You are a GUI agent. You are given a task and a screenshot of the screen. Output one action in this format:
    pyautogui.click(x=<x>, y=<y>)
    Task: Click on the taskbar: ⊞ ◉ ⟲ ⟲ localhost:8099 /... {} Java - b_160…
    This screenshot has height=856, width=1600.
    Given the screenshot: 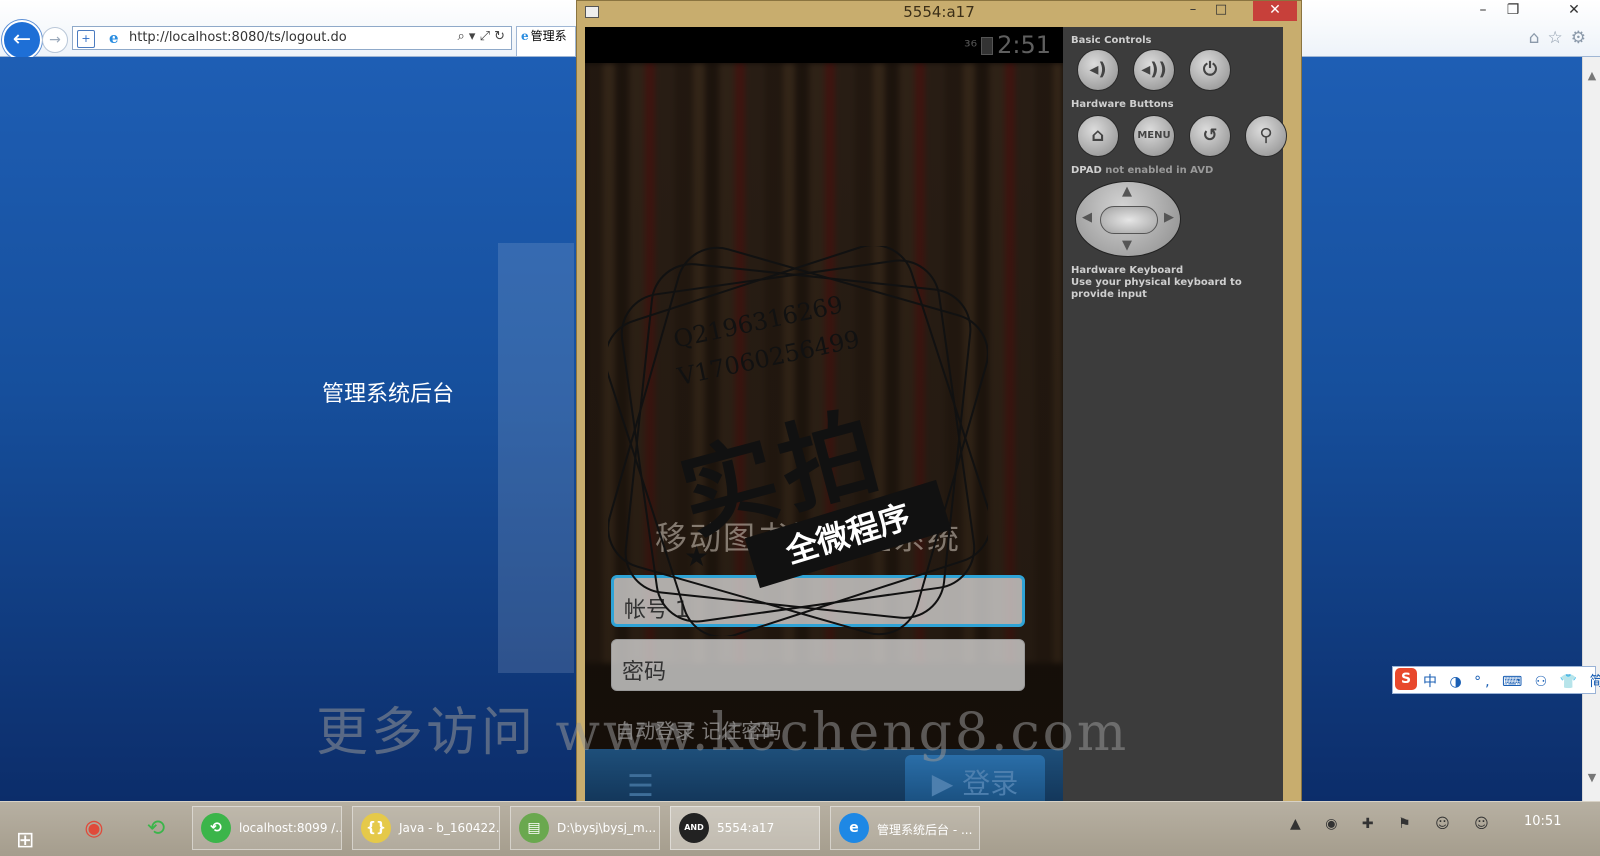 What is the action you would take?
    pyautogui.click(x=800, y=828)
    